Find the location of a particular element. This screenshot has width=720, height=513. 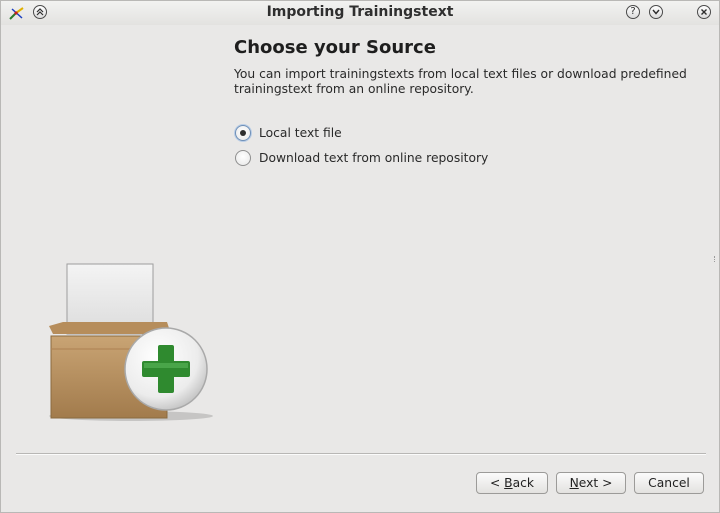

next-rest: ext > is located at coordinates (595, 483).